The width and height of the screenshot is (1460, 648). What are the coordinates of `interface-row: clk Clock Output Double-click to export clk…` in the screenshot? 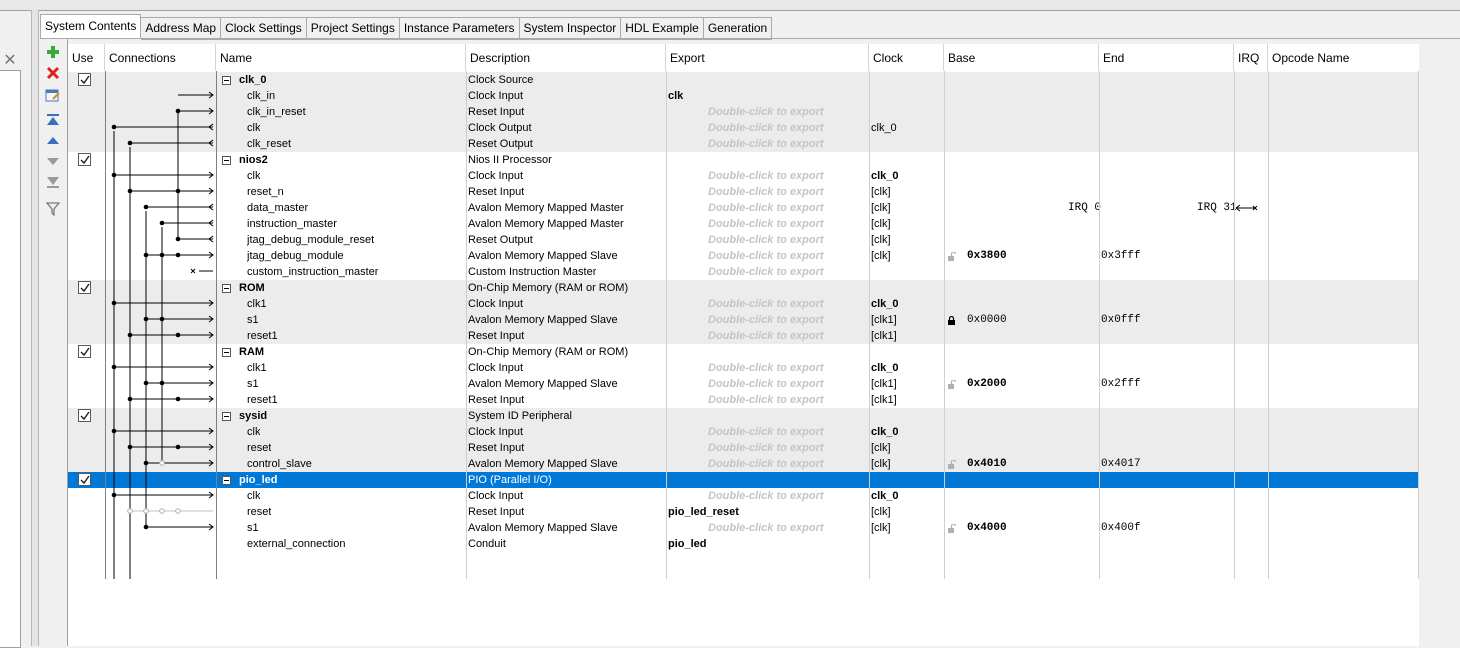 It's located at (743, 128).